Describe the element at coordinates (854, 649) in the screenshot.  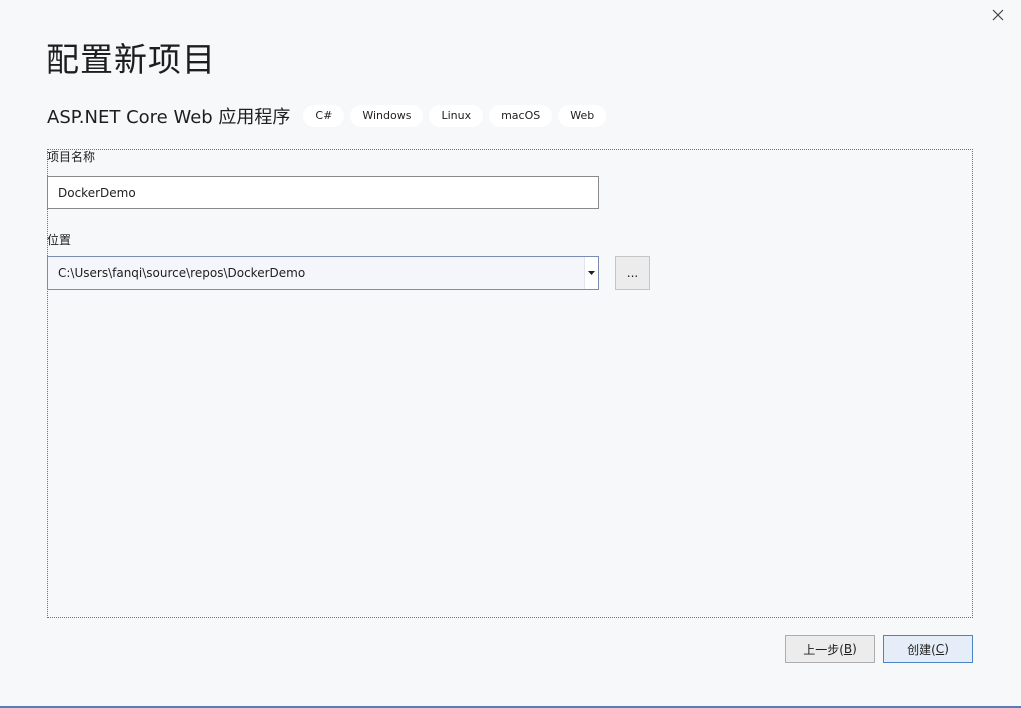
I see `back-button-suffix: )` at that location.